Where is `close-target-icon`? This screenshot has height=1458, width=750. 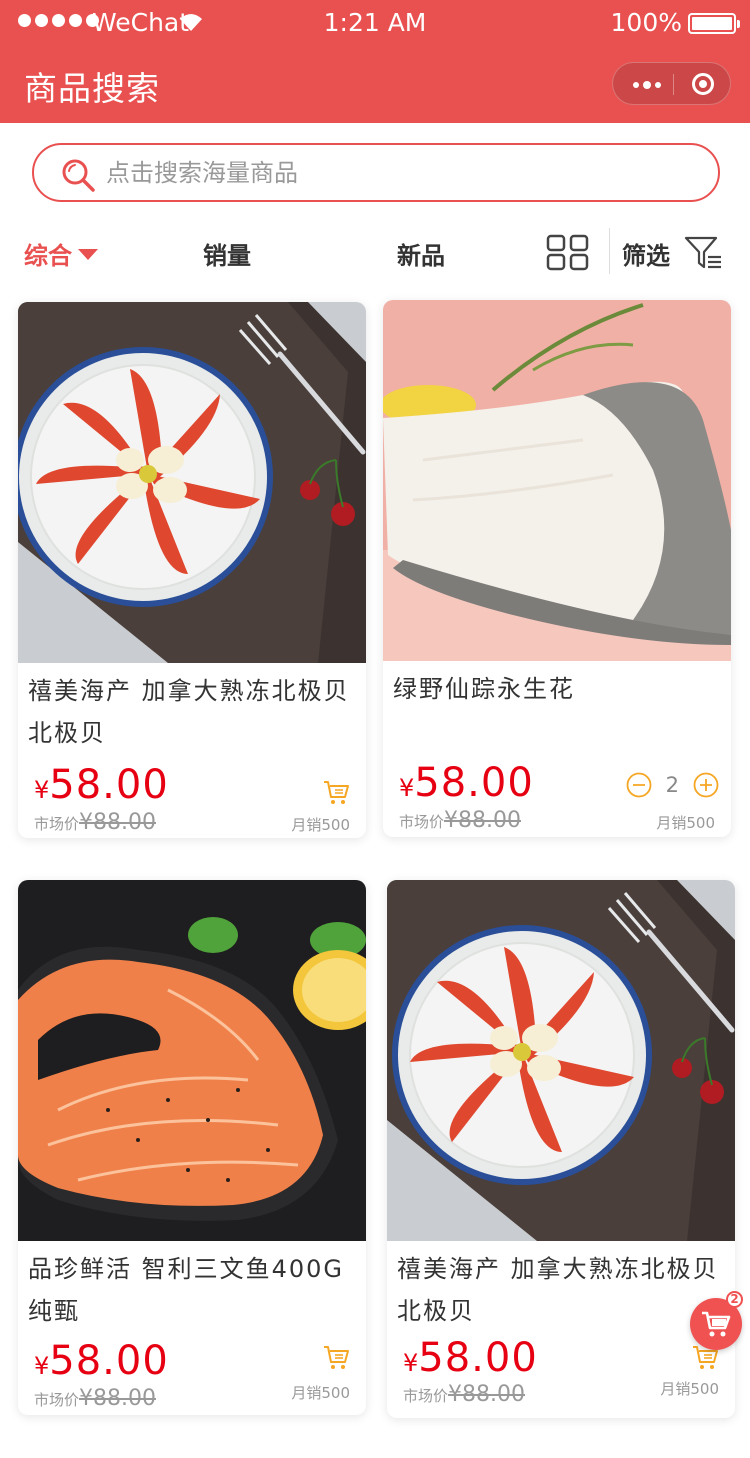 close-target-icon is located at coordinates (703, 84).